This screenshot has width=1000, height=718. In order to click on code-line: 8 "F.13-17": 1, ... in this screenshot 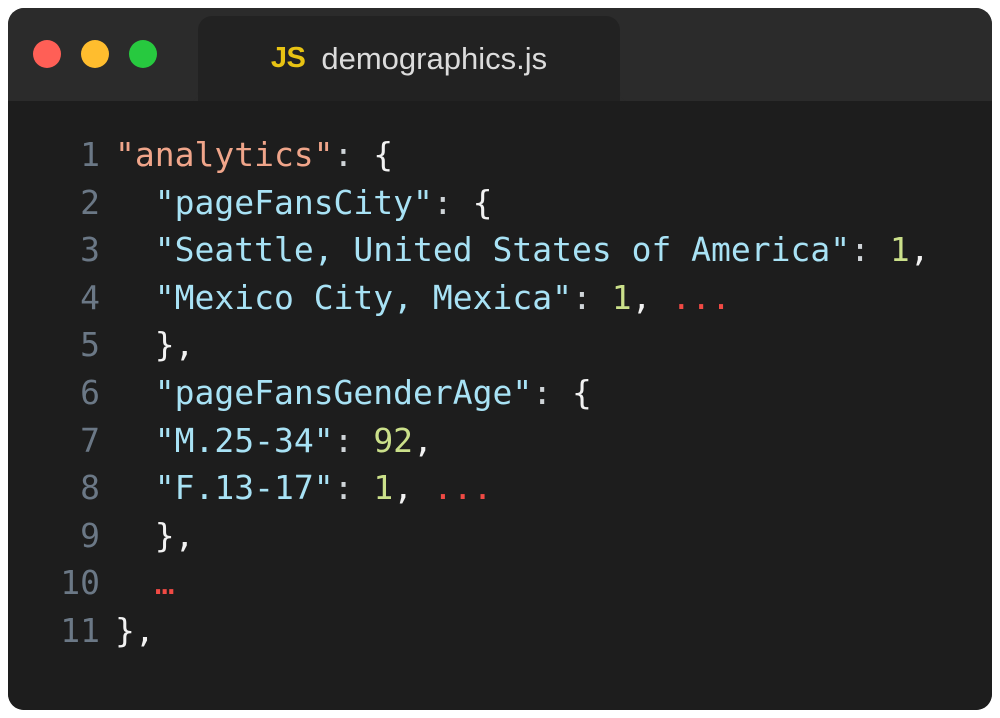, I will do `click(500, 488)`.